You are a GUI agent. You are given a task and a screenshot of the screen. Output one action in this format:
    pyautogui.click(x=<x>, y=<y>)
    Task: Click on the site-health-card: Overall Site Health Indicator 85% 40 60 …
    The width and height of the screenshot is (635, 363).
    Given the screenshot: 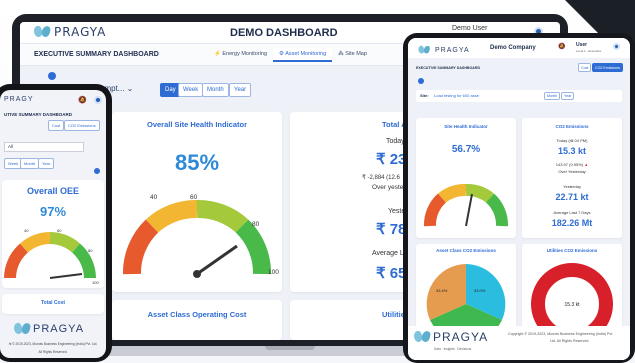 What is the action you would take?
    pyautogui.click(x=197, y=202)
    